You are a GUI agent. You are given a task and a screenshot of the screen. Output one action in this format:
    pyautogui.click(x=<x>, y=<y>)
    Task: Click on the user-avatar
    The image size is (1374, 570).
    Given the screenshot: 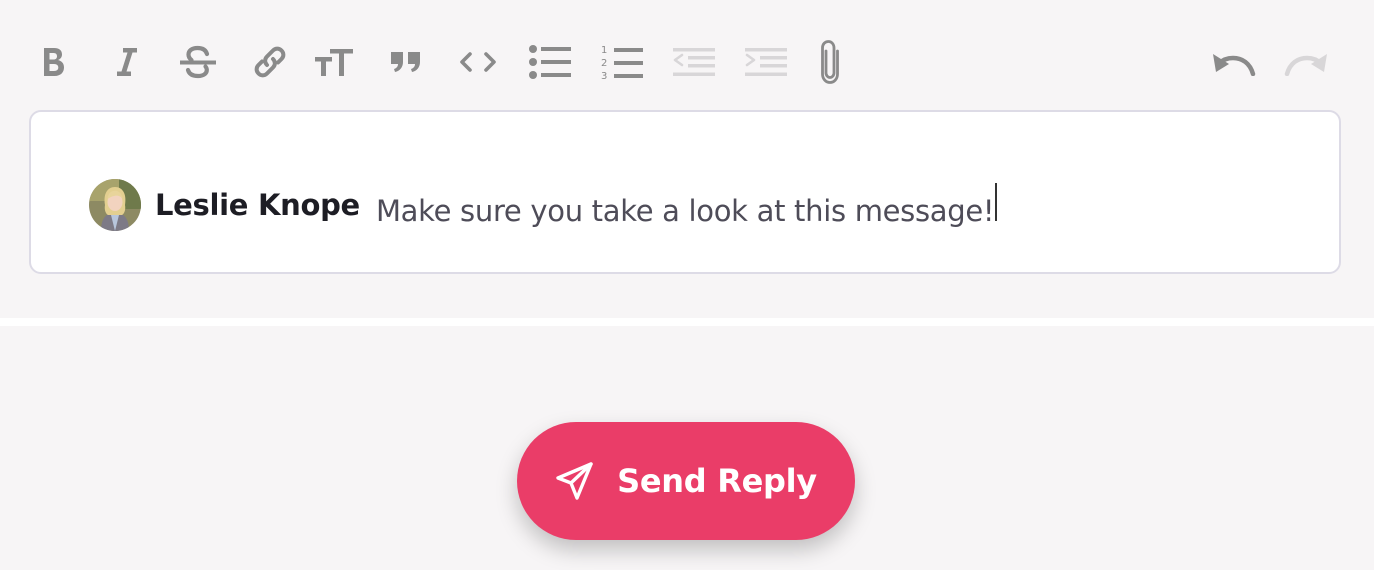 What is the action you would take?
    pyautogui.click(x=115, y=205)
    